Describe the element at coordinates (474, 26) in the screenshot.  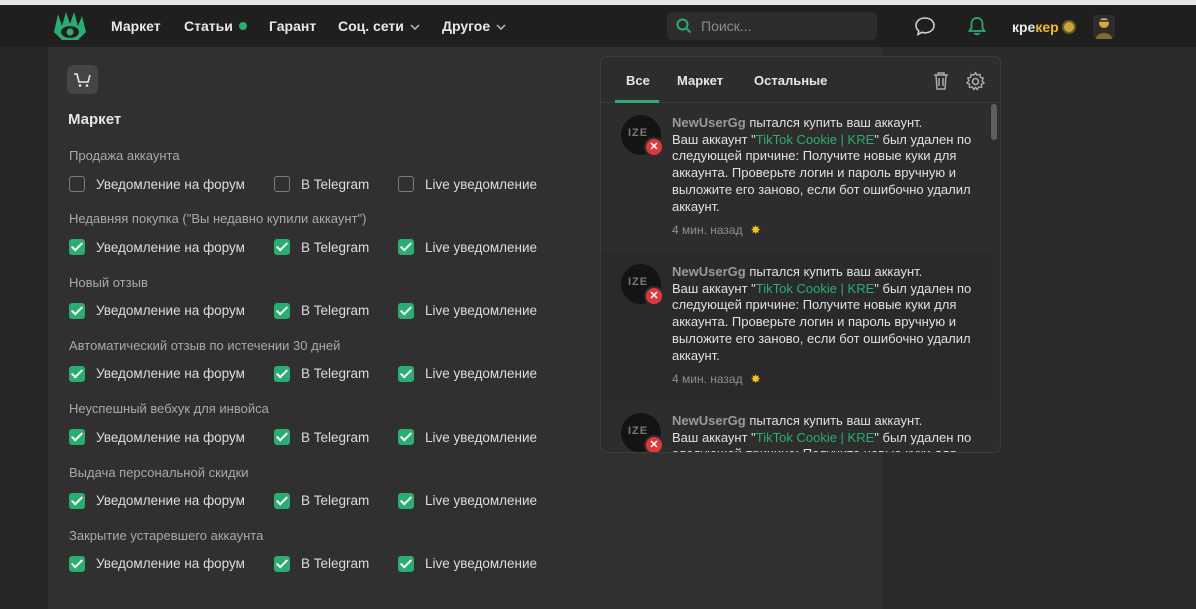
I see `nav-other: Другое` at that location.